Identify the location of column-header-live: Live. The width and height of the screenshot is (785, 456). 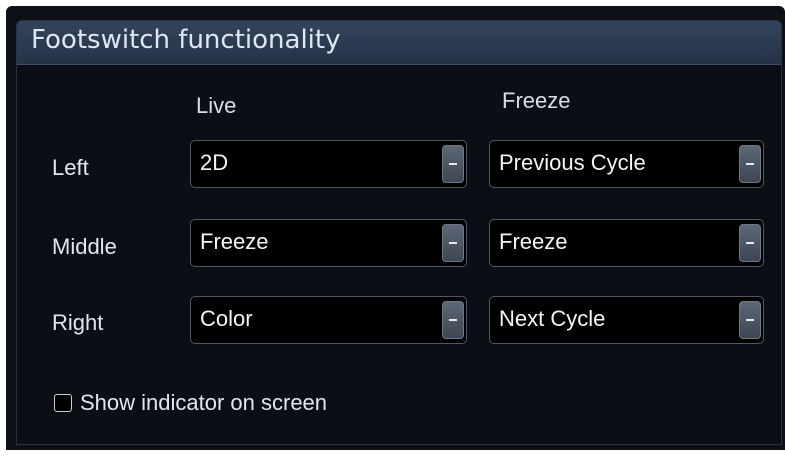
(216, 105).